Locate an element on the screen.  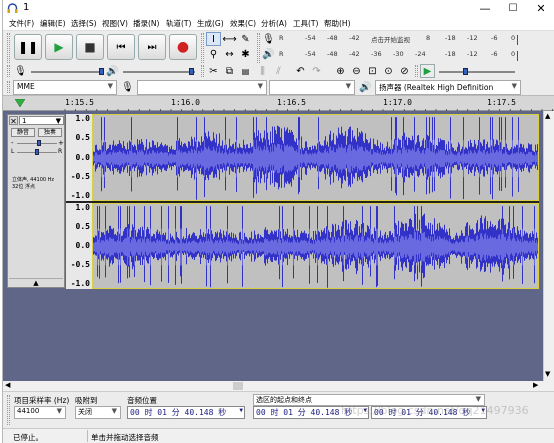
skip-to-end-button: ⏭ is located at coordinates (152, 47).